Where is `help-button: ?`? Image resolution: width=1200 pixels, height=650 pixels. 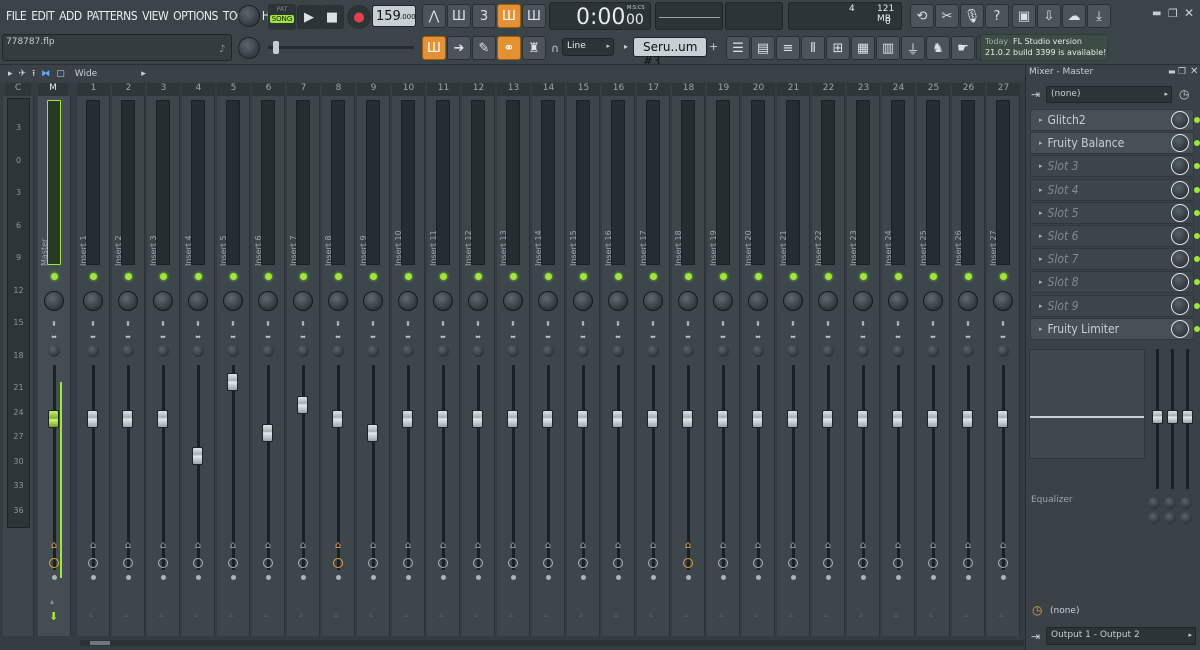 help-button: ? is located at coordinates (997, 16).